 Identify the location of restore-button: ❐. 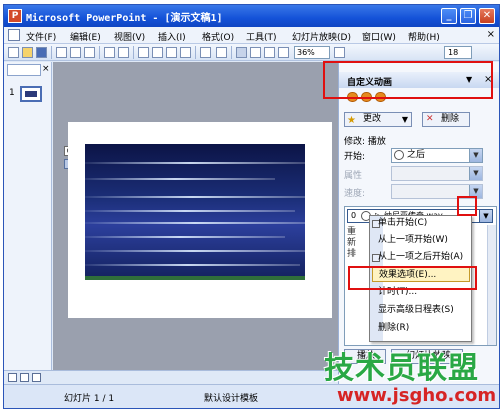
(468, 16).